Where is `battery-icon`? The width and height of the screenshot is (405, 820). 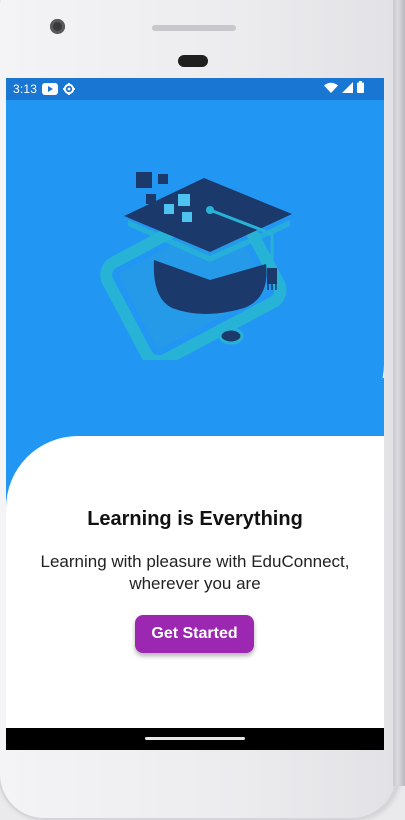 battery-icon is located at coordinates (360, 89).